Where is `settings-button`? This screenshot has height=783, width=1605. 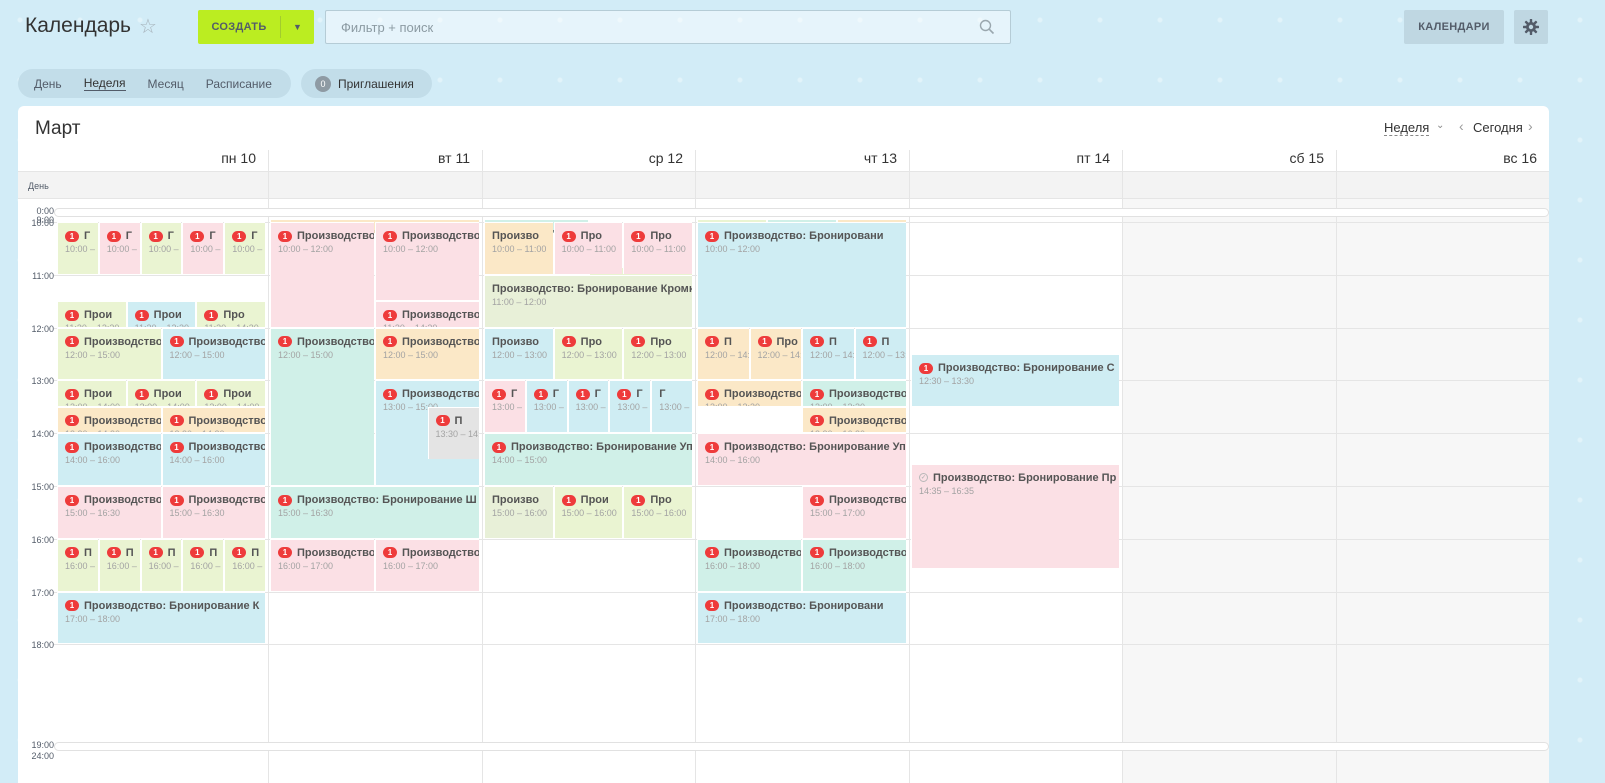
settings-button is located at coordinates (1531, 27).